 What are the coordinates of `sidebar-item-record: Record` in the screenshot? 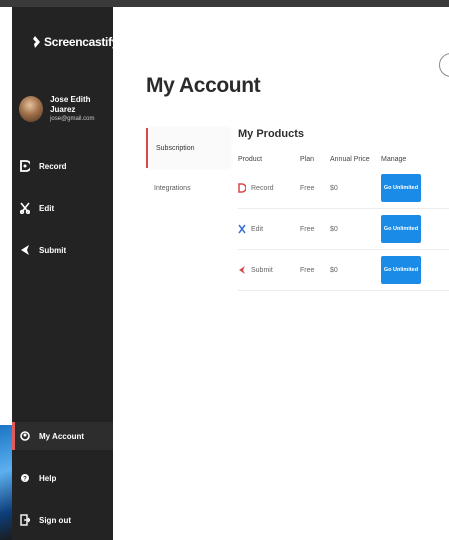 It's located at (62, 166).